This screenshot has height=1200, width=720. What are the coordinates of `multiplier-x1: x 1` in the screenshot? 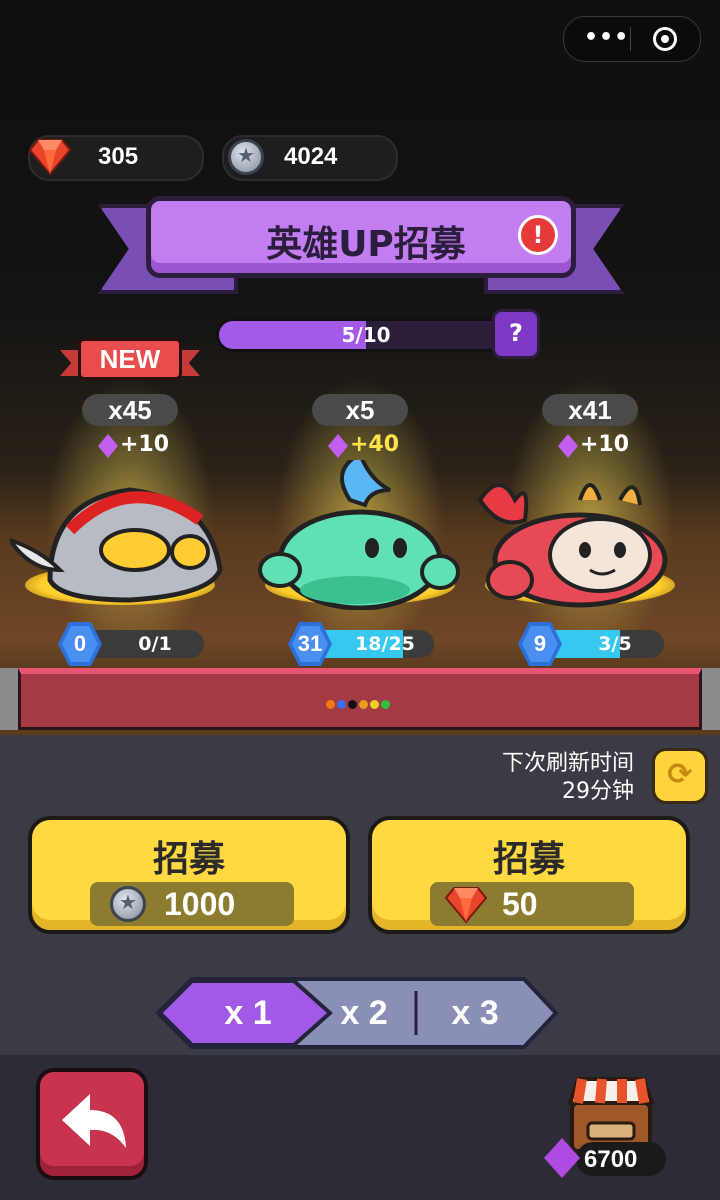 It's located at (248, 1013).